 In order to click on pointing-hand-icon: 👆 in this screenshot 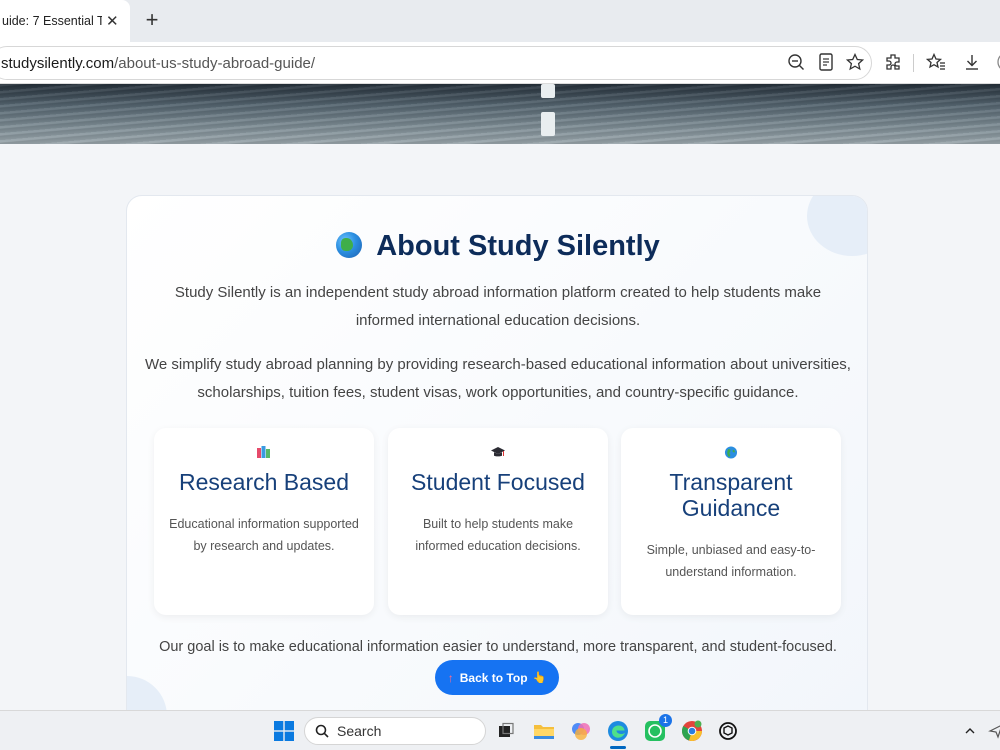, I will do `click(539, 678)`.